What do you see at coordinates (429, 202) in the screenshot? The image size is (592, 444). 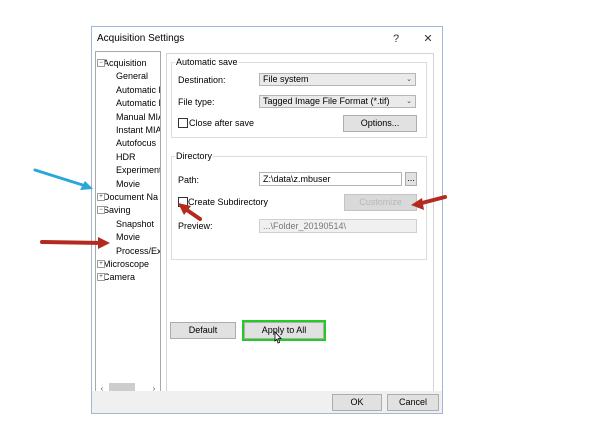 I see `red-arrow-customize-icon` at bounding box center [429, 202].